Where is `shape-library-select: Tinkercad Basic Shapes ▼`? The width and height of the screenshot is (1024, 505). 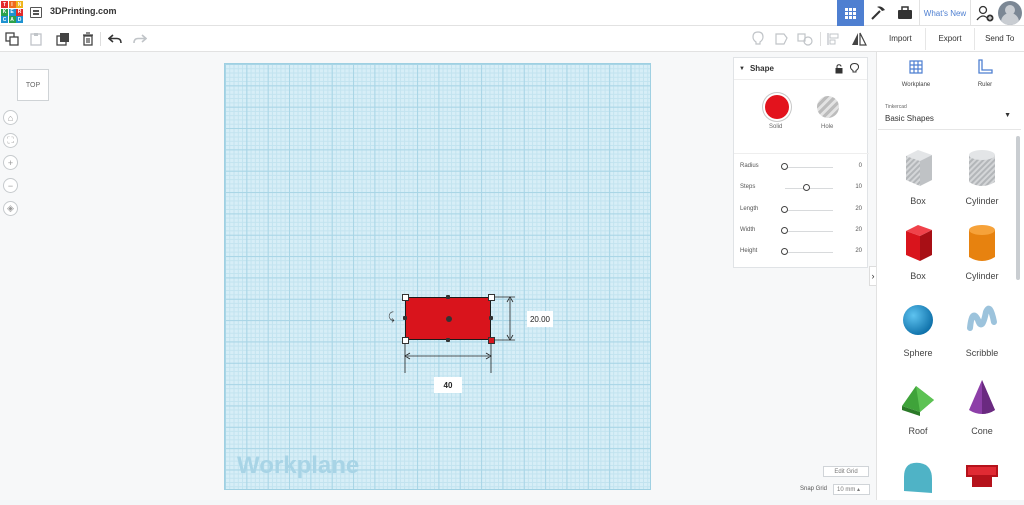
shape-library-select: Tinkercad Basic Shapes ▼ is located at coordinates (949, 115).